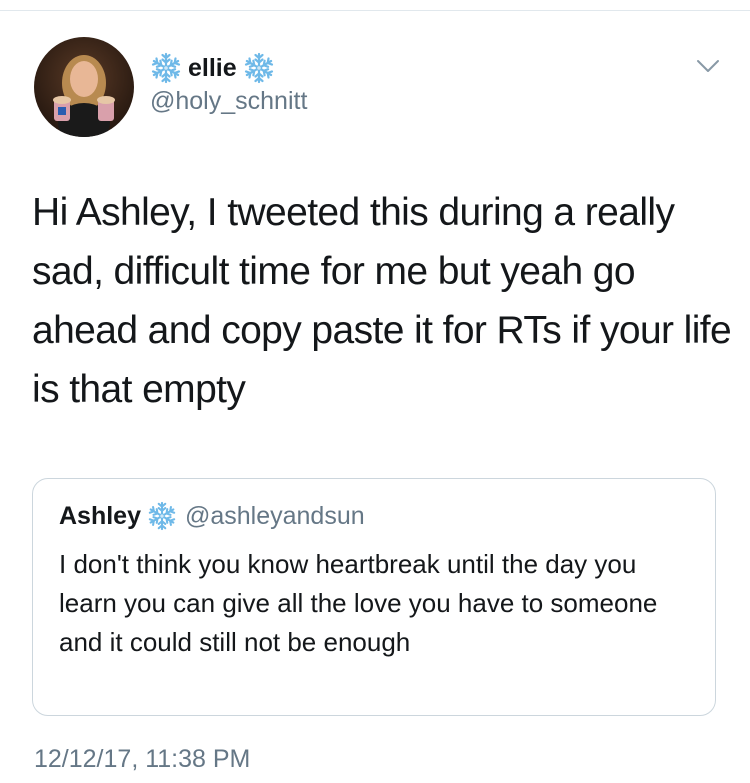 The image size is (750, 783). What do you see at coordinates (274, 515) in the screenshot?
I see `quoted-user-handle: @ashleyandsun` at bounding box center [274, 515].